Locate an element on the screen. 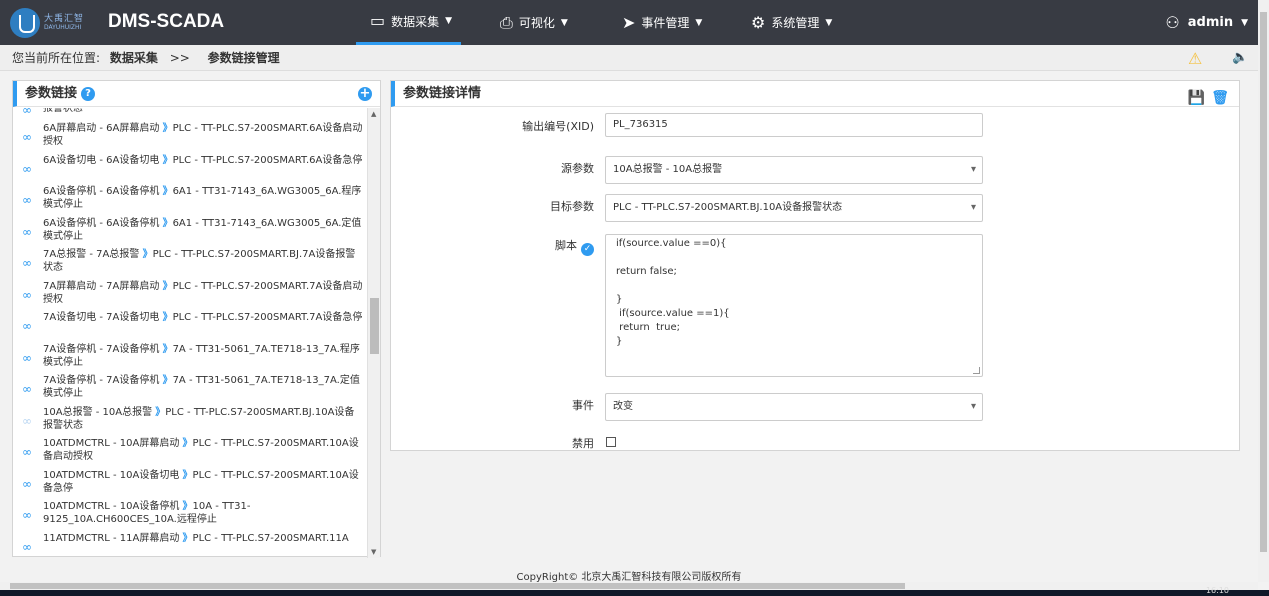 This screenshot has height=596, width=1269. gear-icon: ⚙ is located at coordinates (758, 22).